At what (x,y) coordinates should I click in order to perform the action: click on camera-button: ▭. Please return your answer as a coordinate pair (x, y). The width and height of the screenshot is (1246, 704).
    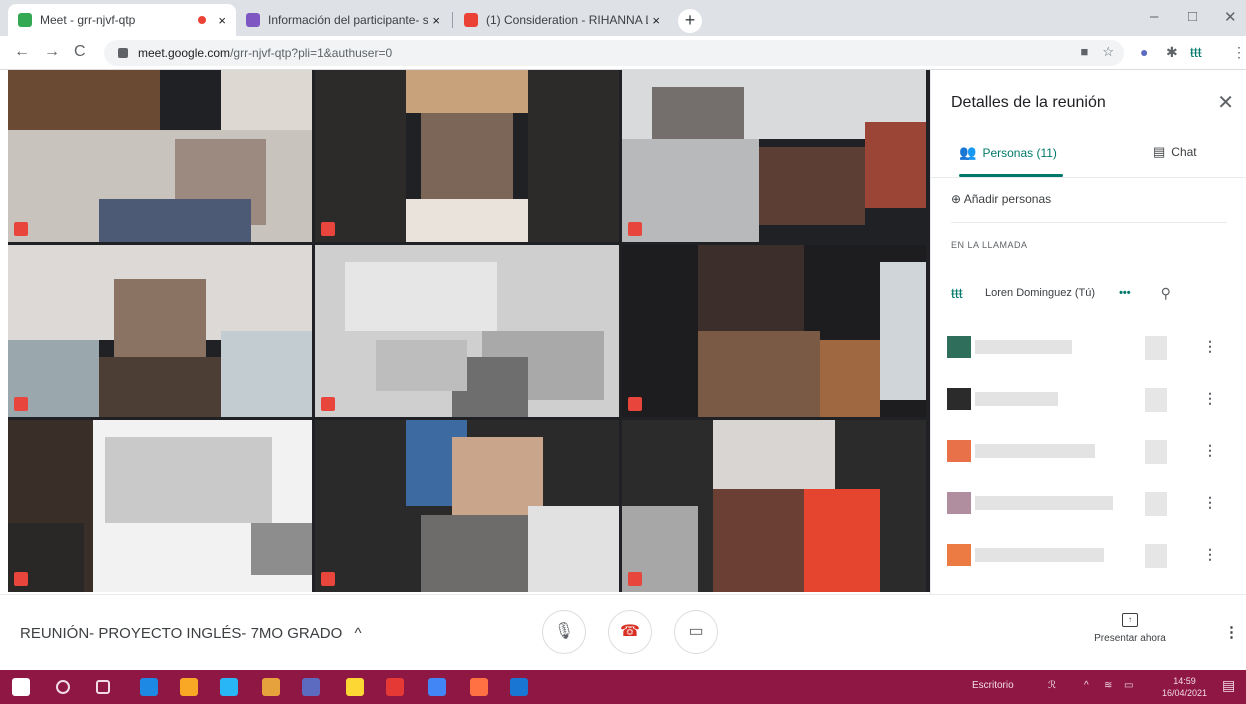
    Looking at the image, I should click on (696, 632).